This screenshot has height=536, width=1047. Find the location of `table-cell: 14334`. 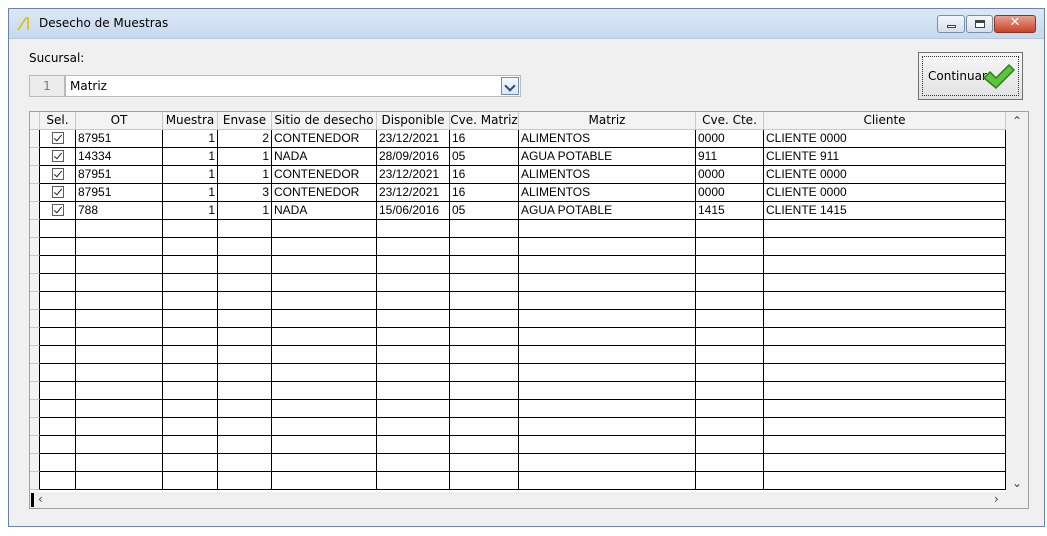

table-cell: 14334 is located at coordinates (119, 157).